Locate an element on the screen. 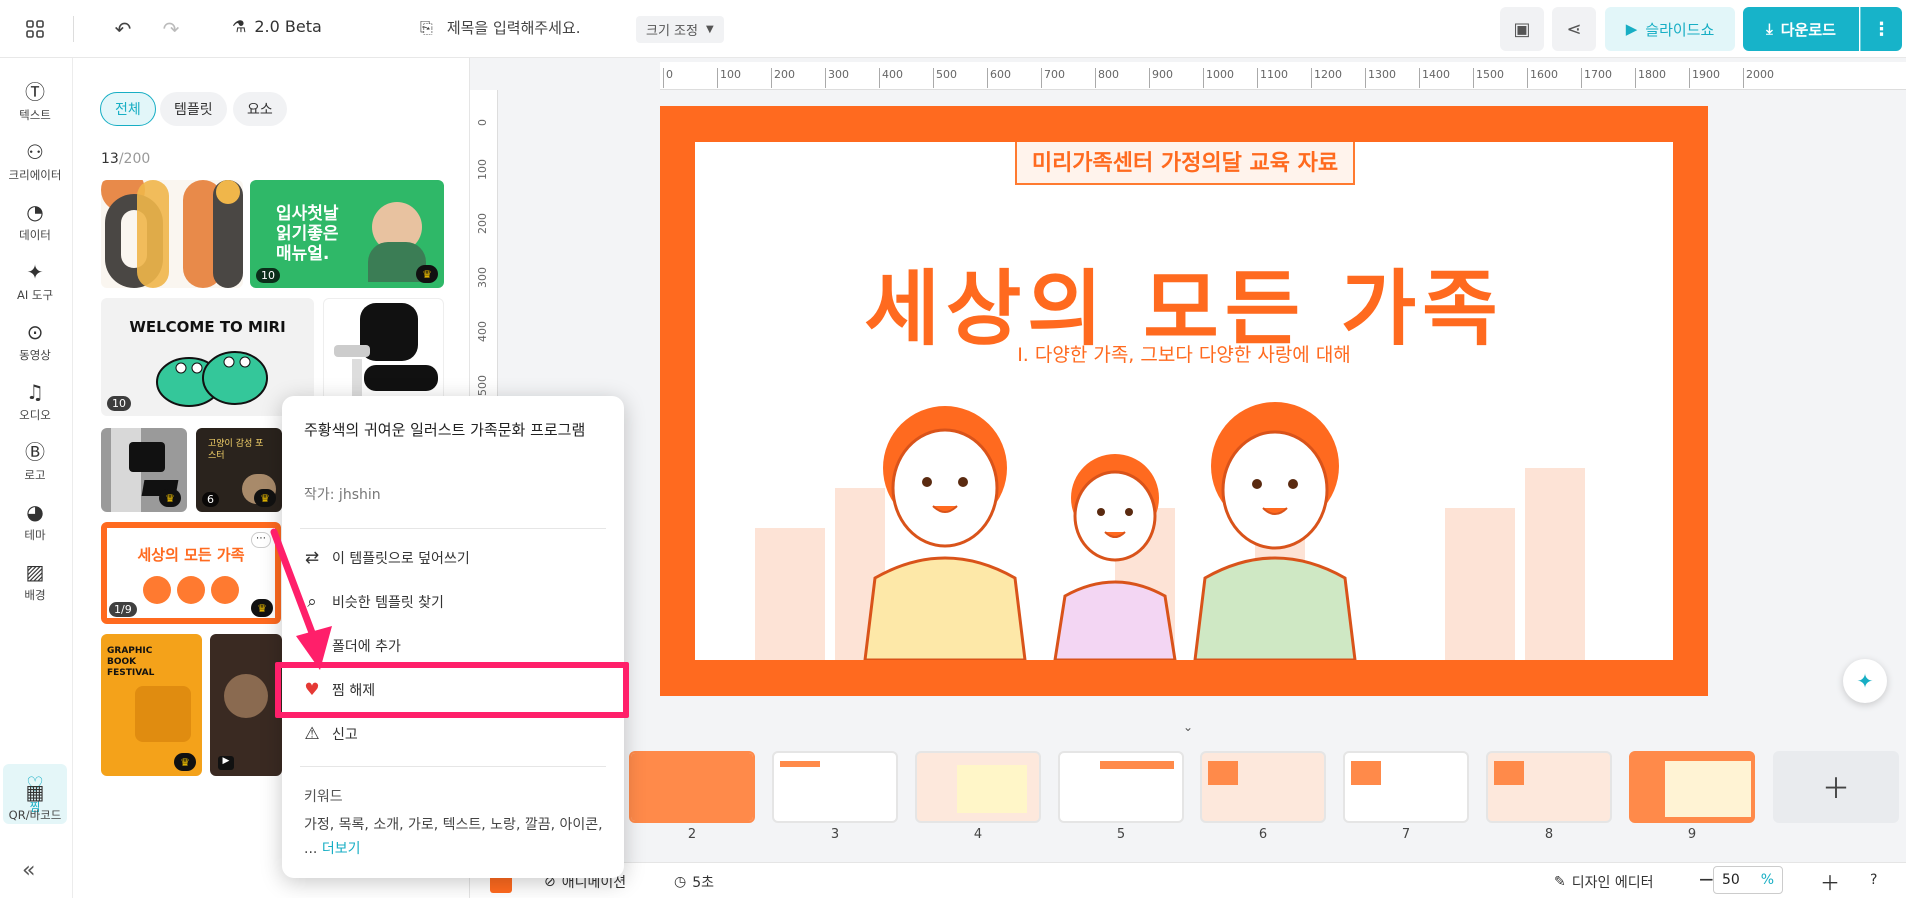  save-status-button: ▣ is located at coordinates (1522, 29).